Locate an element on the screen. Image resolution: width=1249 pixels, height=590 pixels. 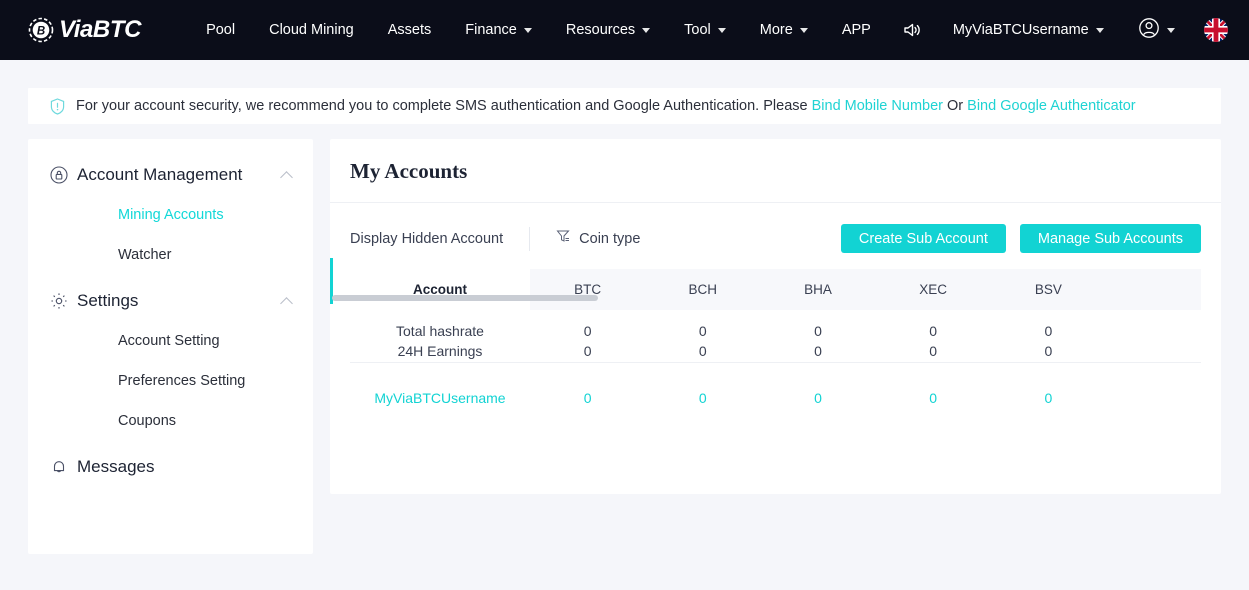
sidebar-item-preferences-setting: Preferences Setting is located at coordinates (170, 381).